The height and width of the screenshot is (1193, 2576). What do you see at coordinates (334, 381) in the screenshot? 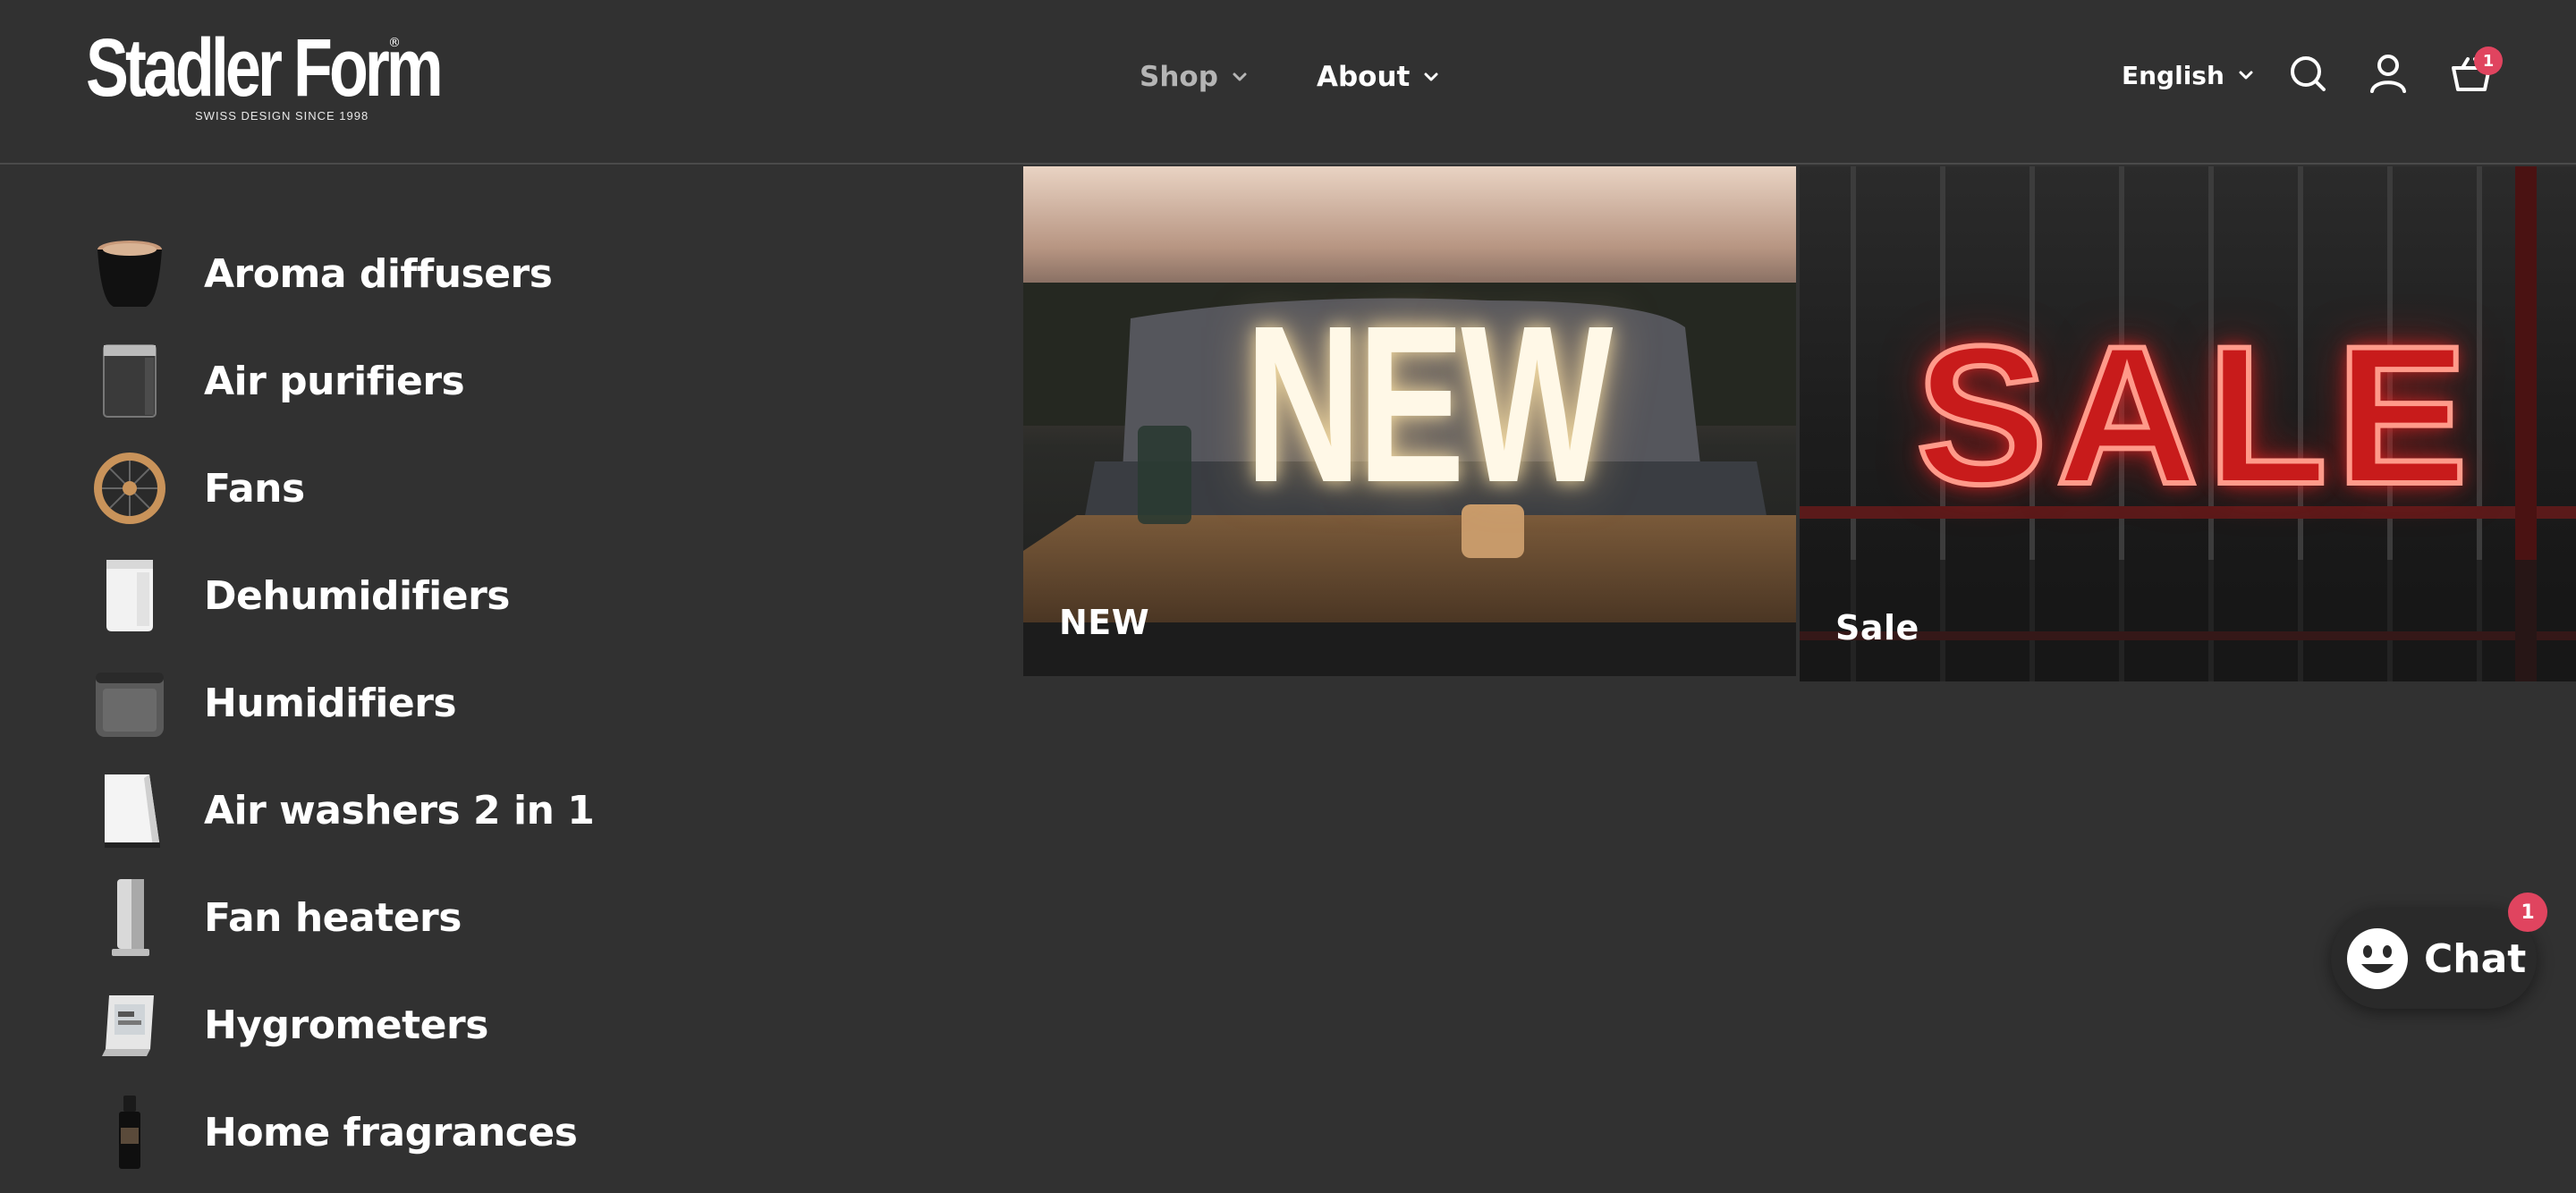
I see `menu-item-label: Air purifiers` at bounding box center [334, 381].